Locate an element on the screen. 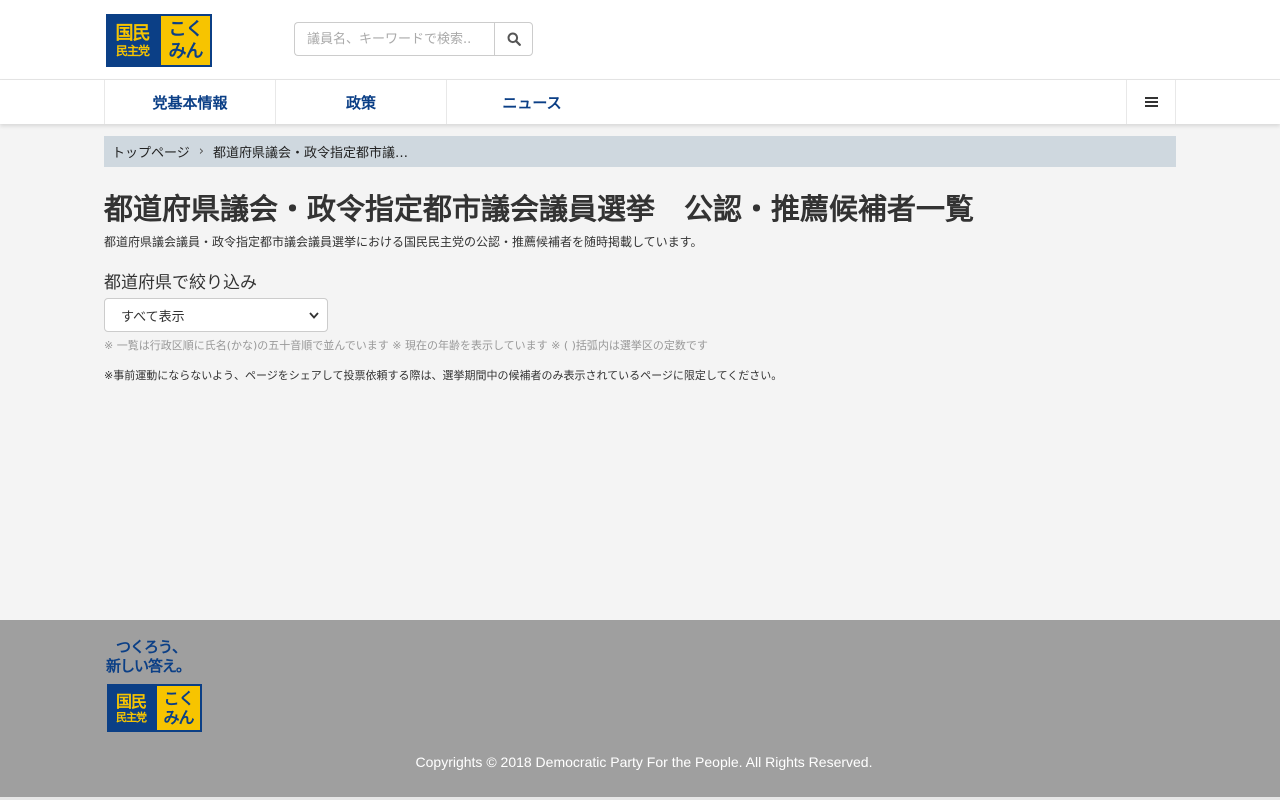  footer-logo-kana-bottom: みん is located at coordinates (178, 717).